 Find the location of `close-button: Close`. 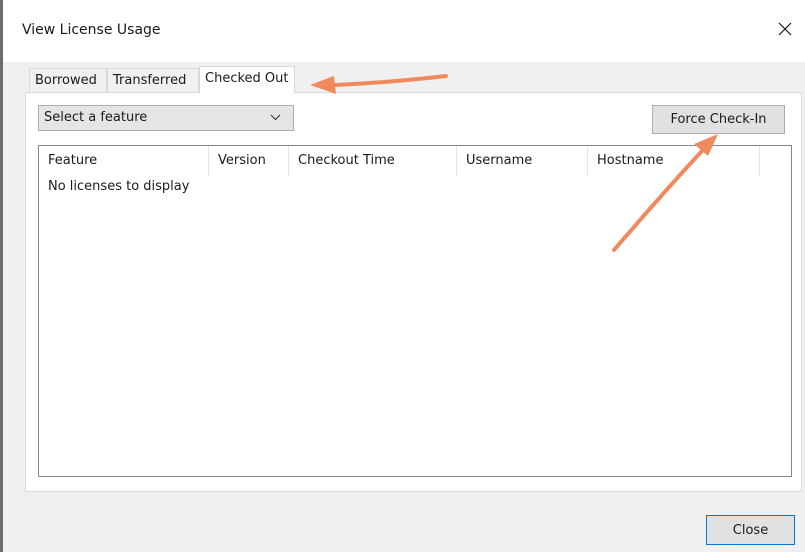

close-button: Close is located at coordinates (750, 530).